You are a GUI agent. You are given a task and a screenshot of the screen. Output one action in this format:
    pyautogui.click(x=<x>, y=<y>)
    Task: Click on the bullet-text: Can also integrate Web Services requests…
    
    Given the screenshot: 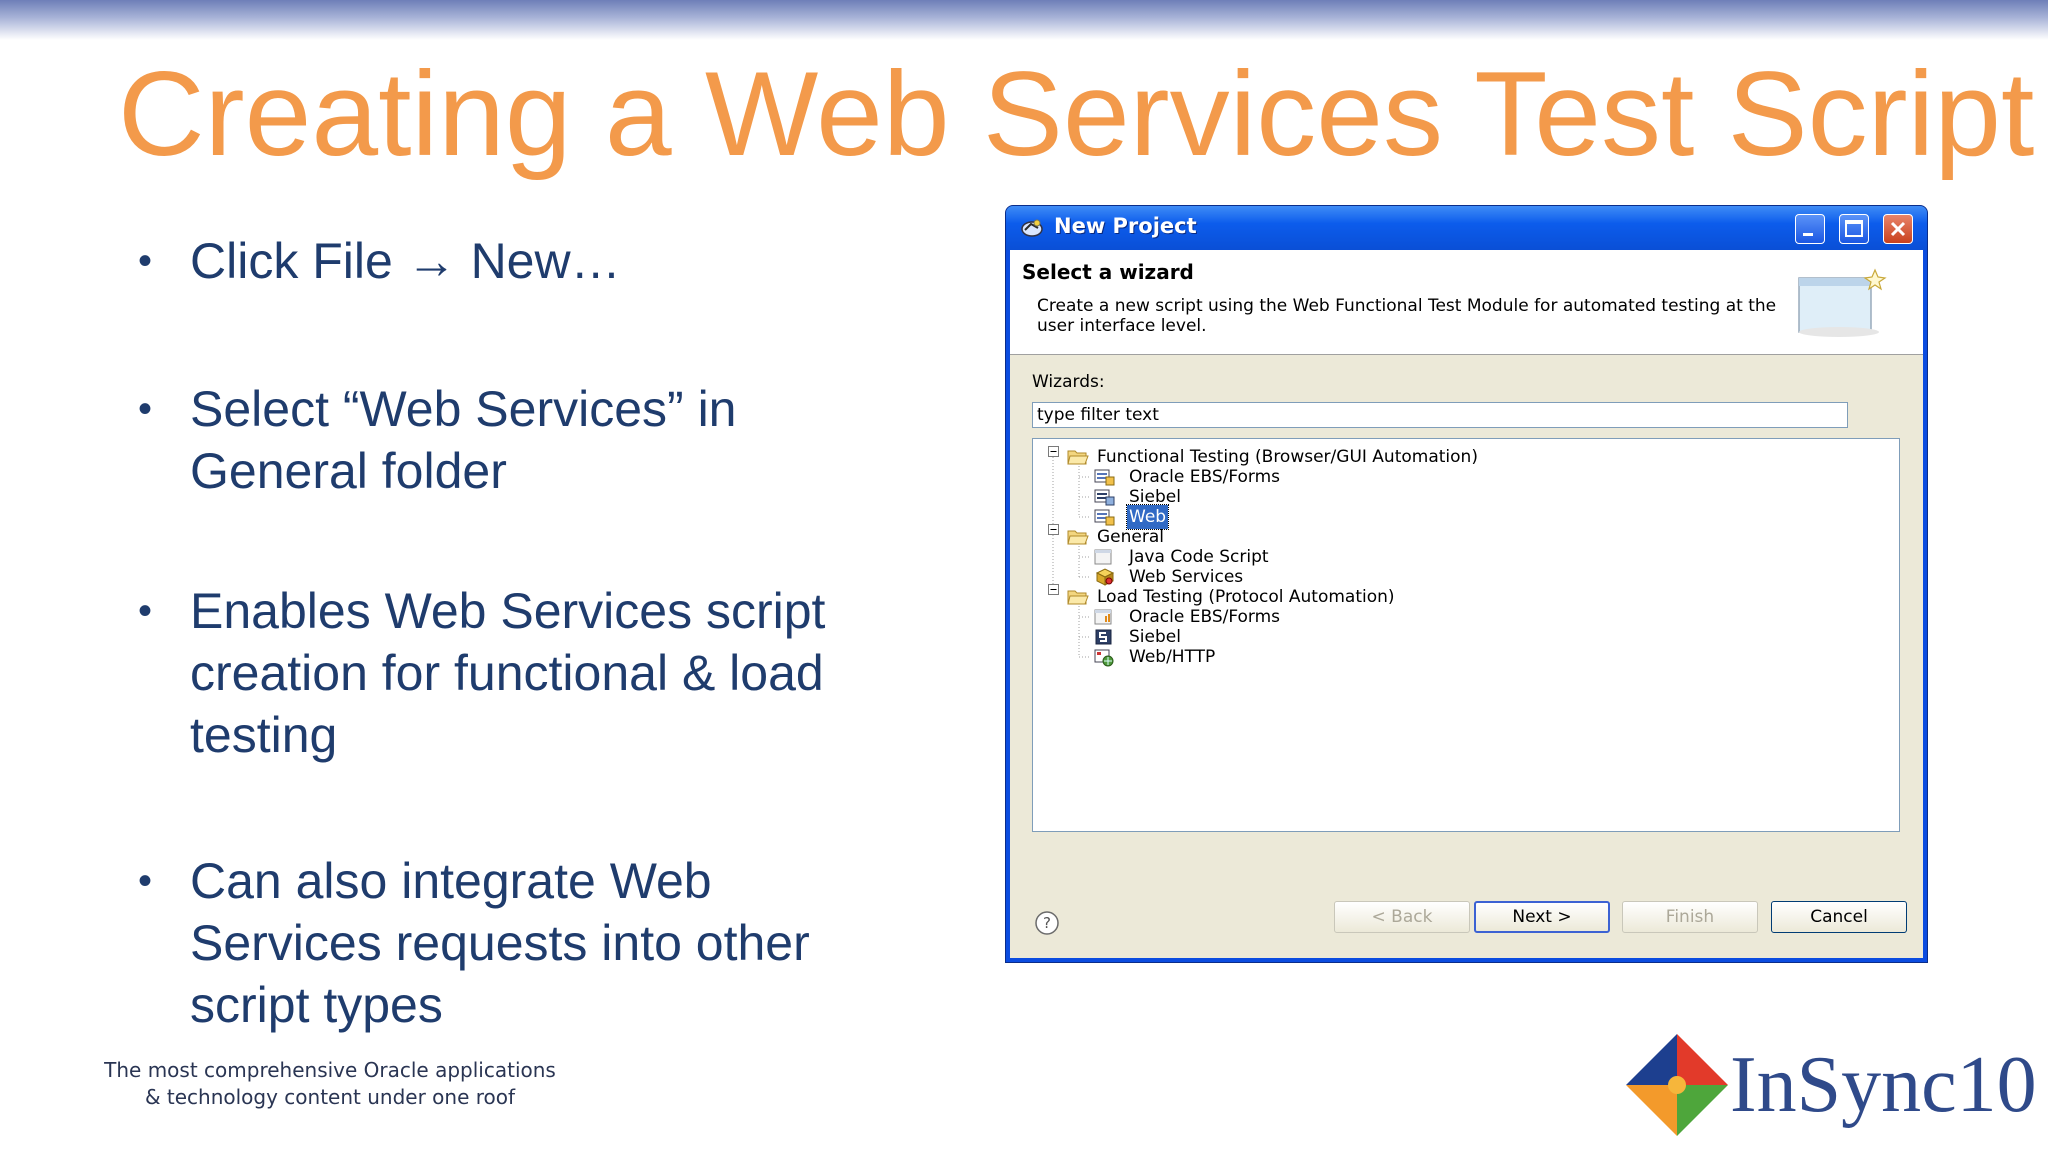 What is the action you would take?
    pyautogui.click(x=500, y=943)
    